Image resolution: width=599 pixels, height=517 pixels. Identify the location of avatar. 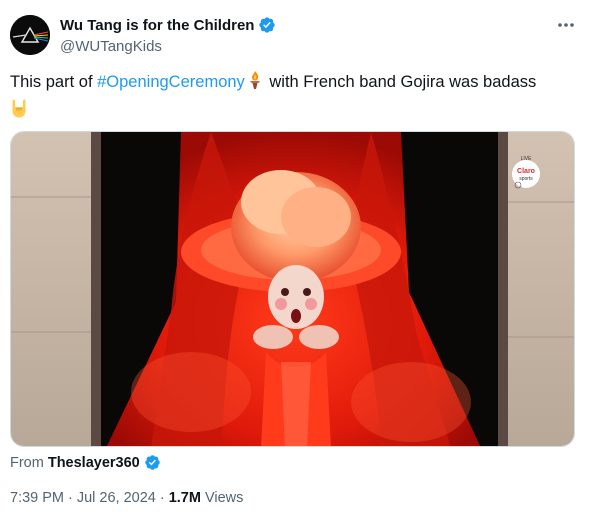
(30, 35).